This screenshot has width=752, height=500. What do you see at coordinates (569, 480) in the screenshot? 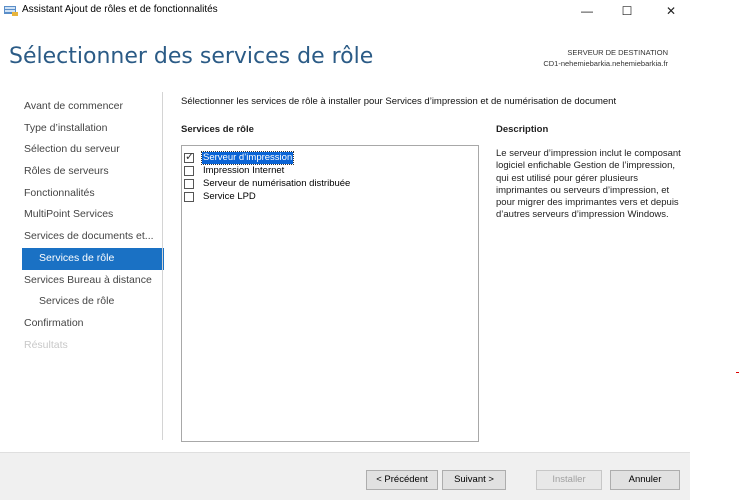
I see `install-button: Installer` at bounding box center [569, 480].